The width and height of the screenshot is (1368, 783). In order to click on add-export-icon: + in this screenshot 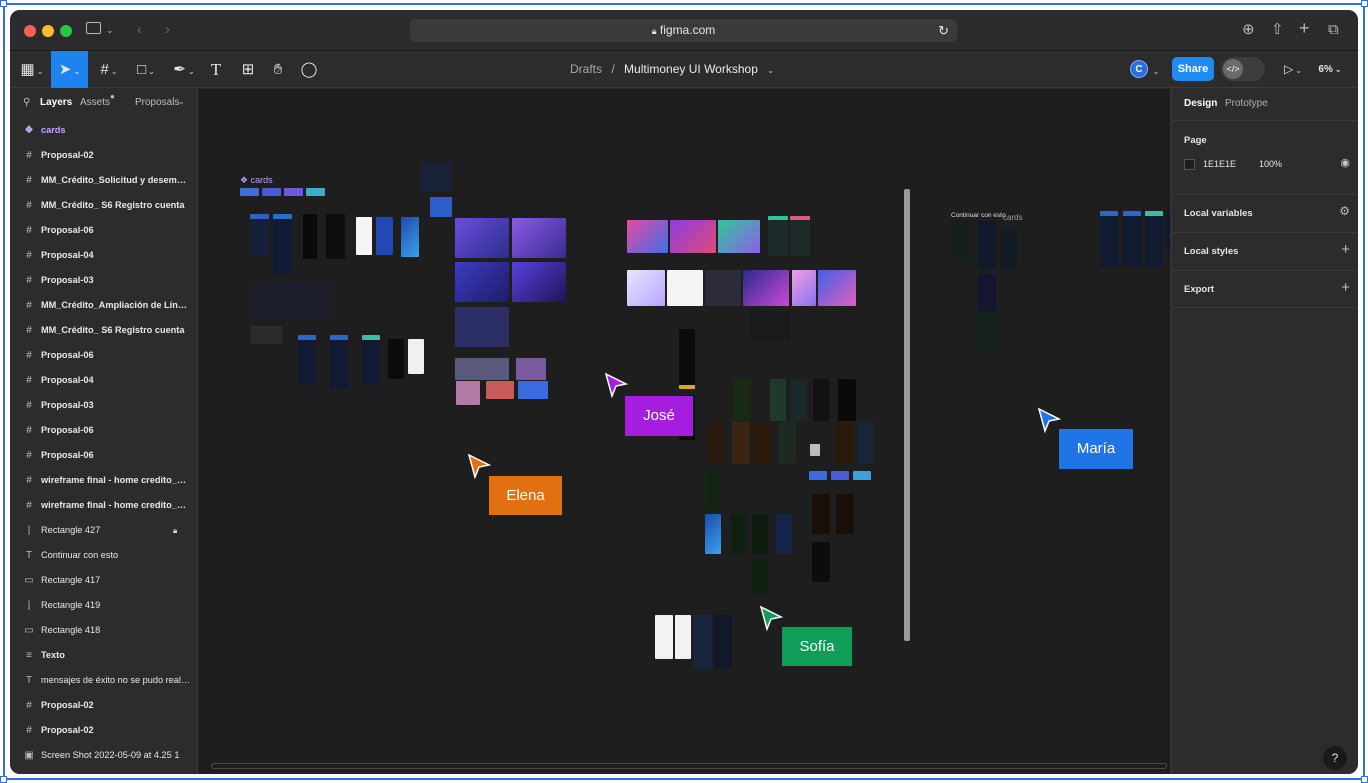, I will do `click(1345, 287)`.